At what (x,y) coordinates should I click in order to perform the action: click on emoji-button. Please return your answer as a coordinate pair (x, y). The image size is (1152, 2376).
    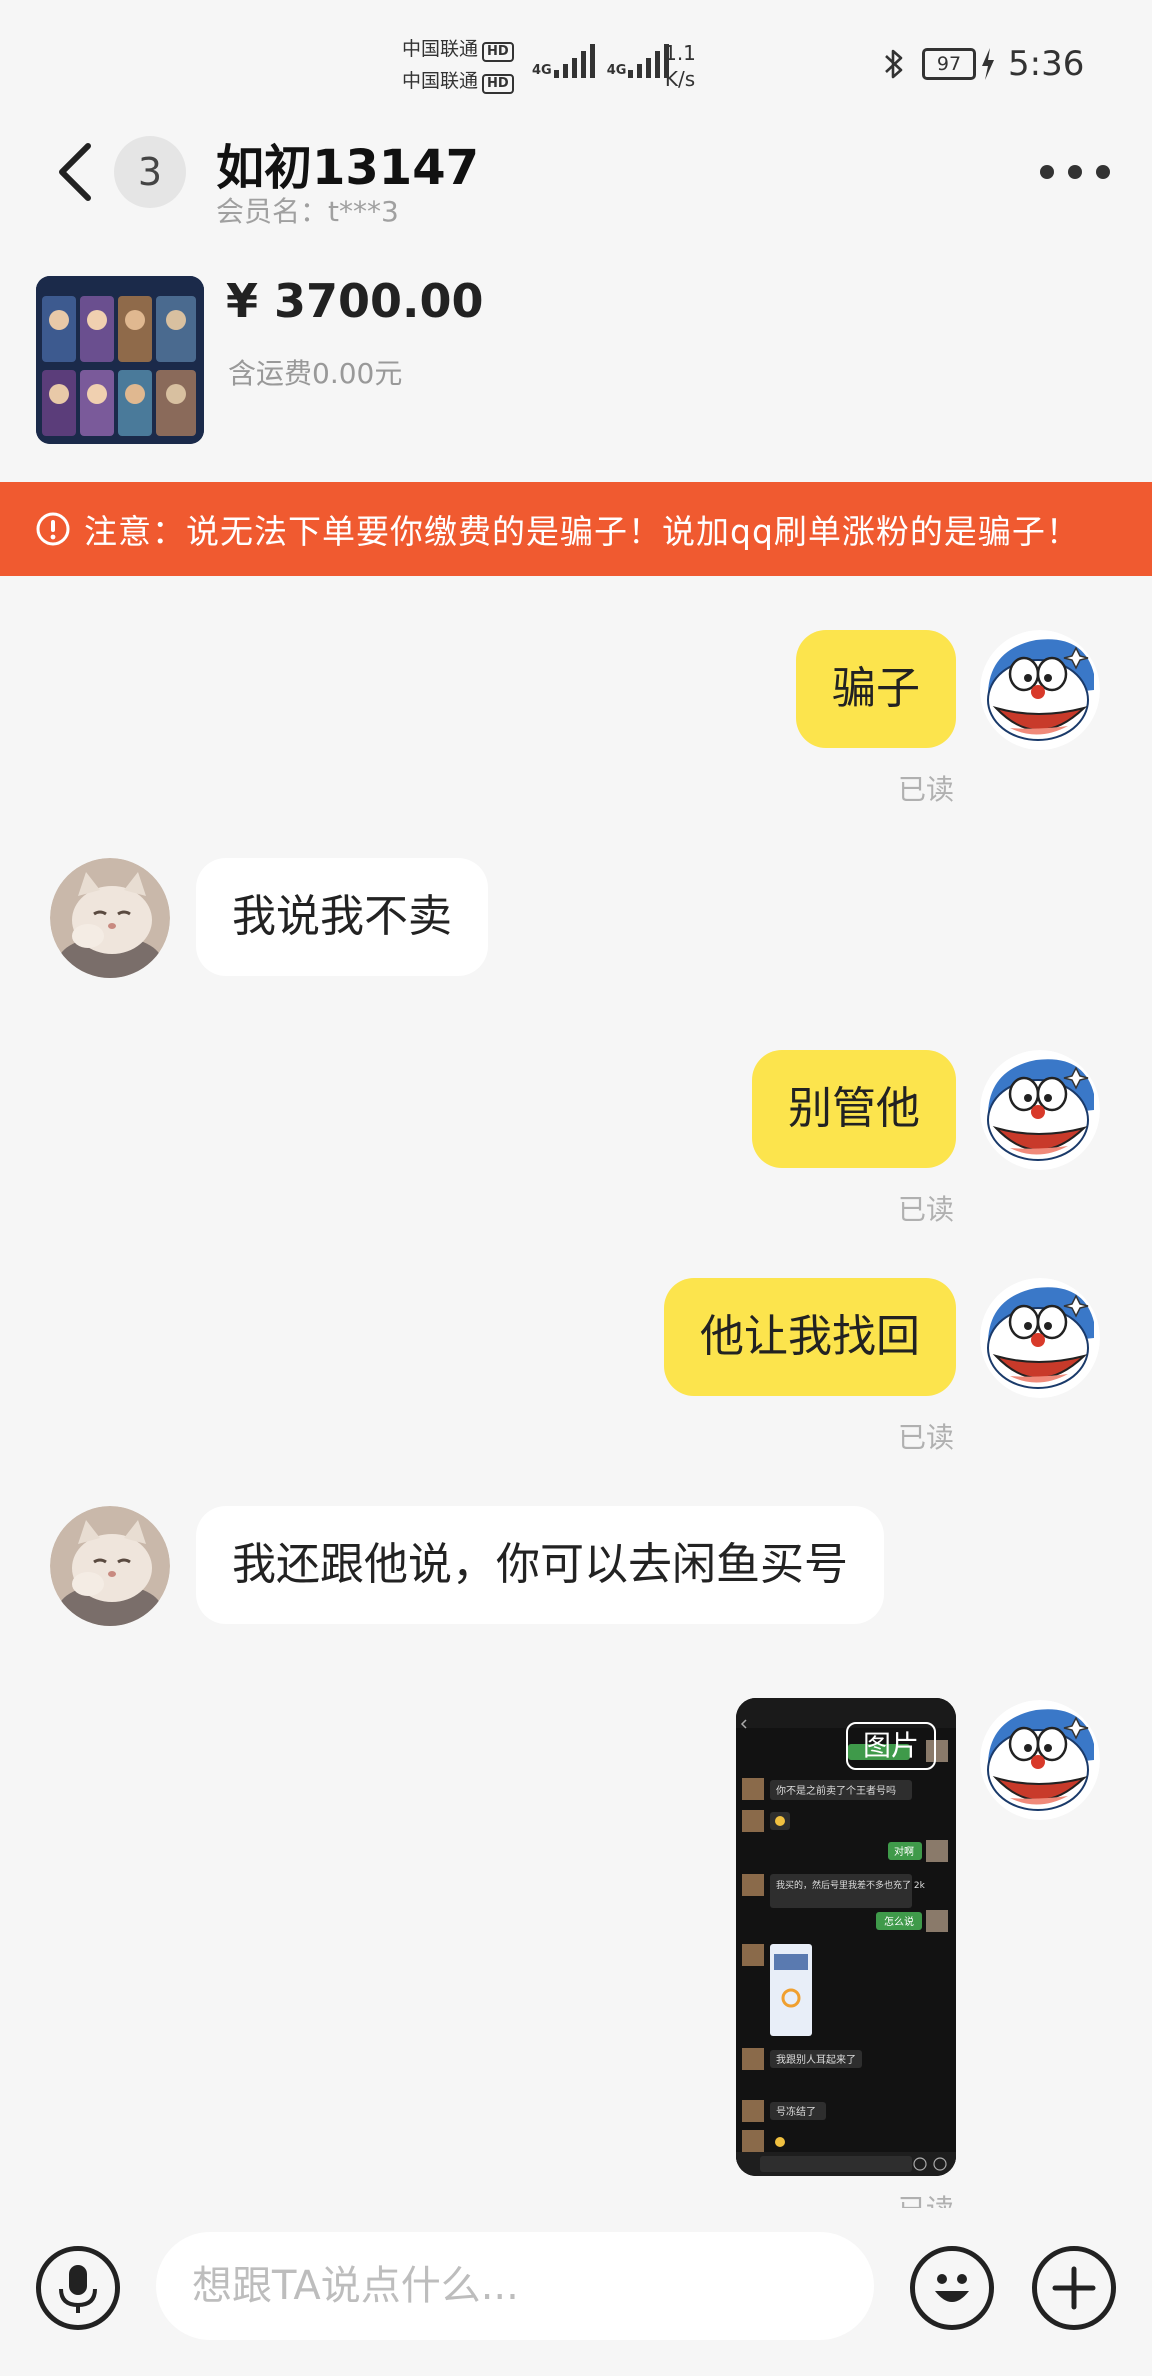
    Looking at the image, I should click on (952, 2288).